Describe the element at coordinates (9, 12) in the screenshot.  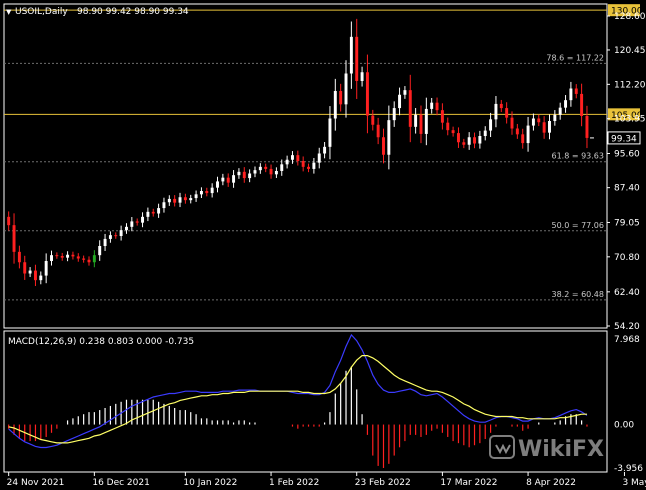
I see `symbol-menu-icon: ▼` at that location.